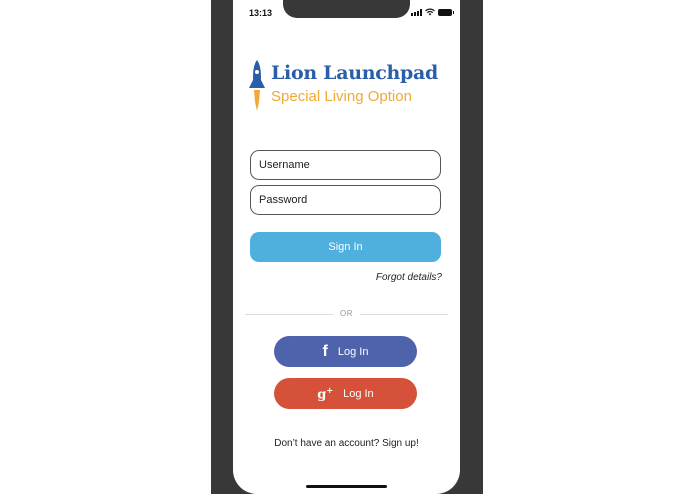  Describe the element at coordinates (245, 482) in the screenshot. I see `screen-corner-bottom-left` at that location.